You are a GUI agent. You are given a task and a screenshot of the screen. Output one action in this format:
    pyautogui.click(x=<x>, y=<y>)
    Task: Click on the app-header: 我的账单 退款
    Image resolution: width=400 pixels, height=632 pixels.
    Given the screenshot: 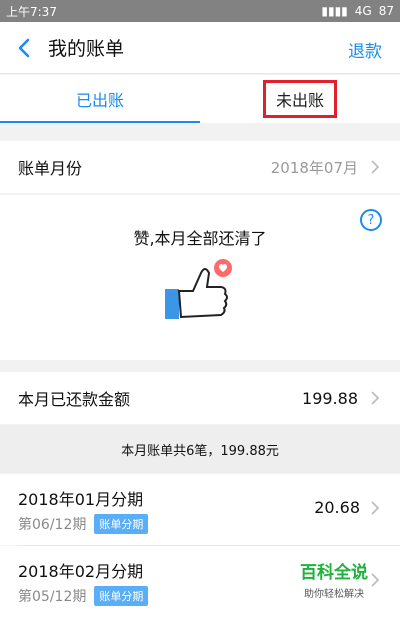 What is the action you would take?
    pyautogui.click(x=200, y=48)
    